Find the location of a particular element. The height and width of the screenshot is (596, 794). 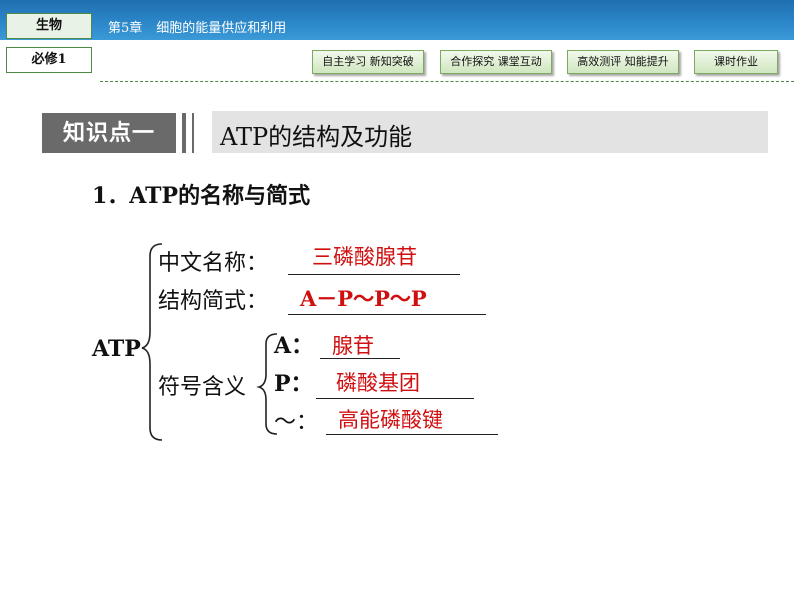

symbol-p-blank is located at coordinates (395, 398).